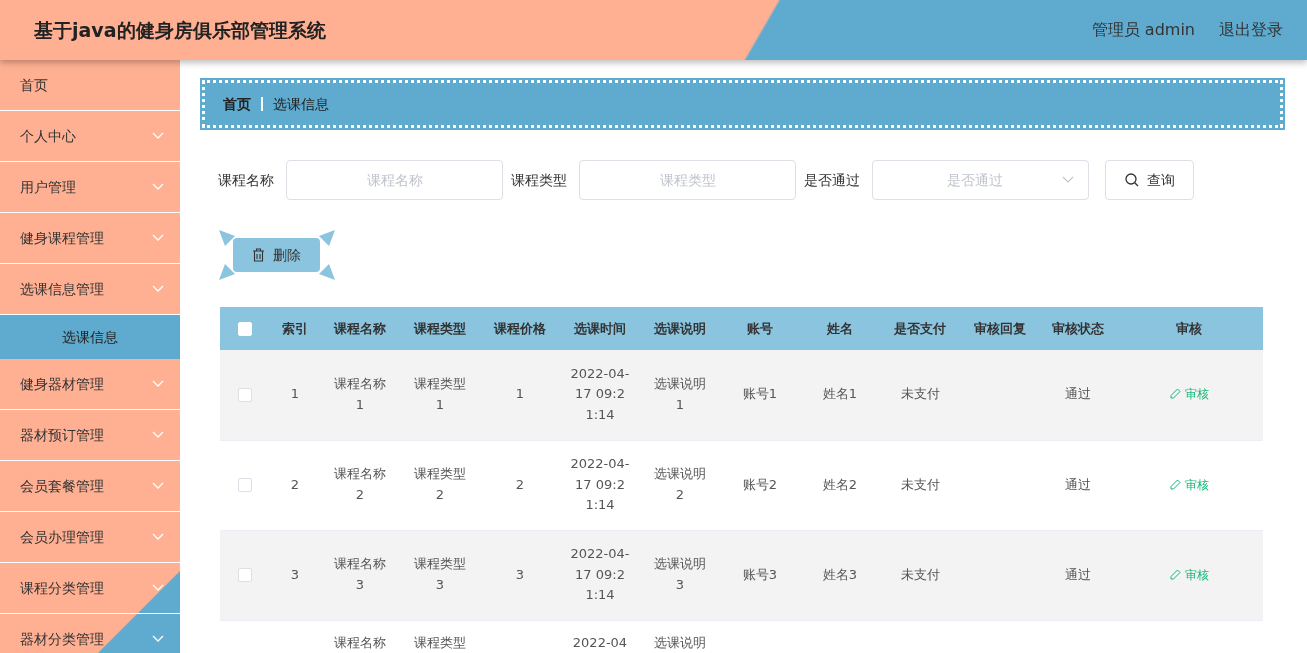 The image size is (1307, 653). Describe the element at coordinates (687, 180) in the screenshot. I see `input-field: 课程类型` at that location.